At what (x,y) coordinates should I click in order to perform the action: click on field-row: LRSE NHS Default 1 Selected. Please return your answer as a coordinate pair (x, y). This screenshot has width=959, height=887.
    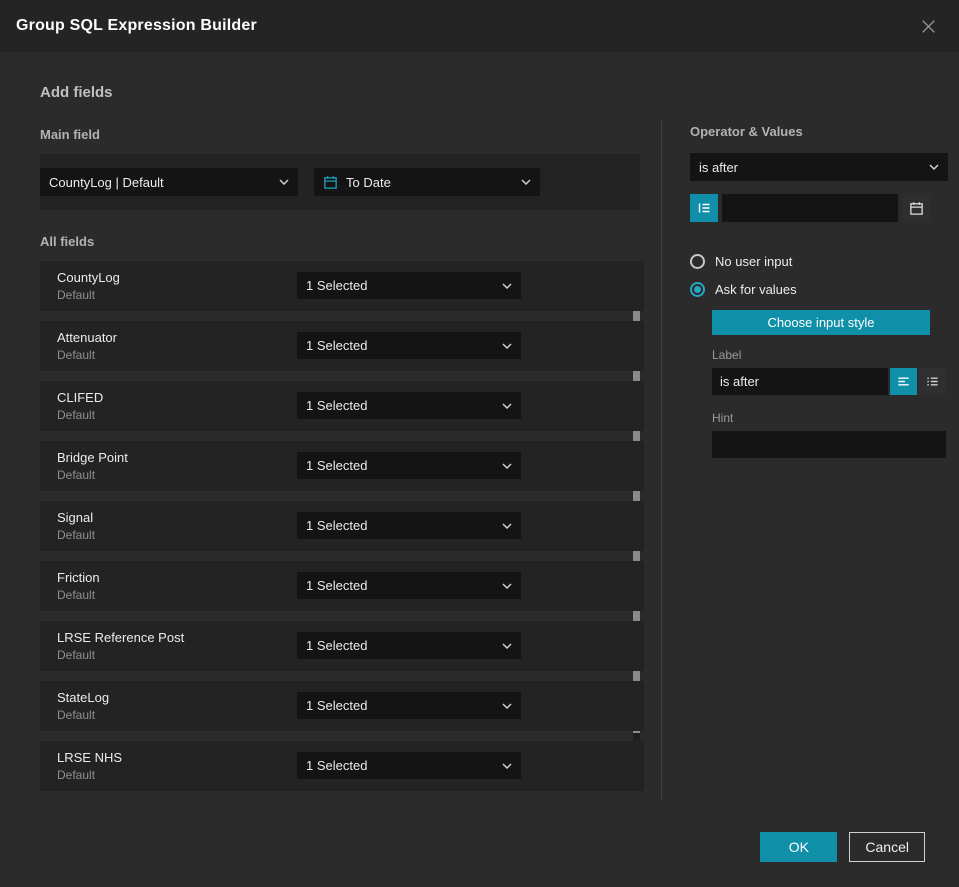
    Looking at the image, I should click on (342, 766).